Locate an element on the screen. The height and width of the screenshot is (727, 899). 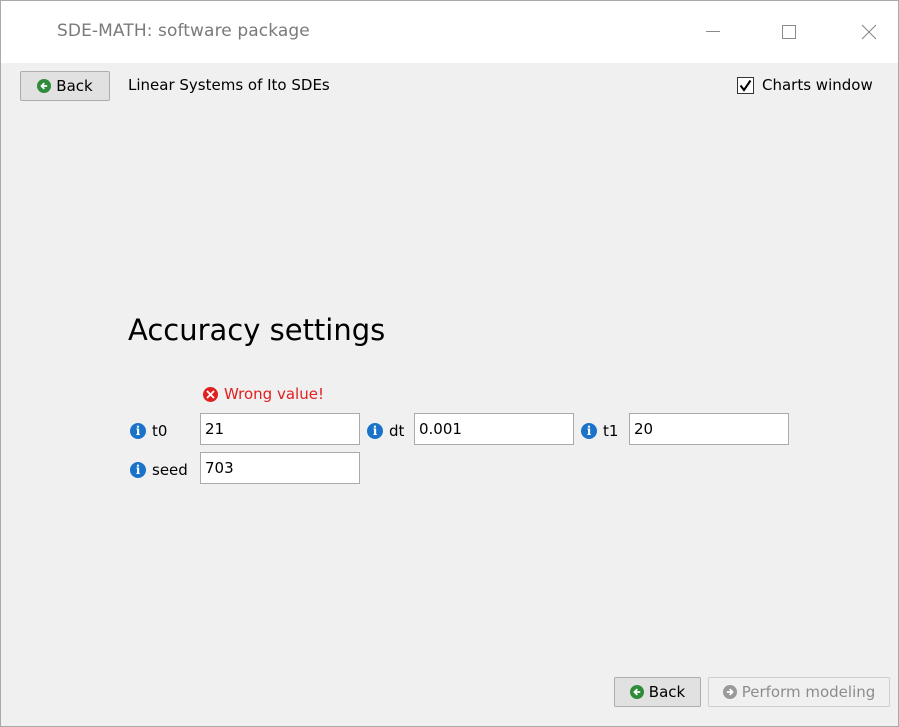
seed-label: i seed is located at coordinates (159, 470).